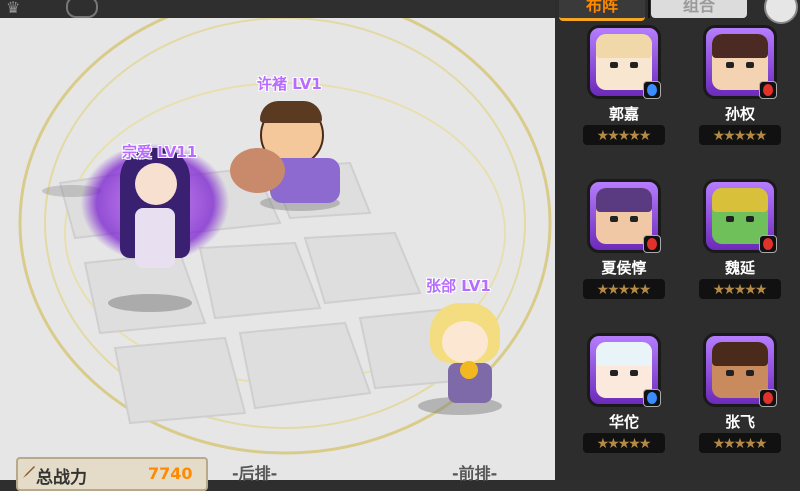  I want to click on corner-logo: ♛, so click(13, 8).